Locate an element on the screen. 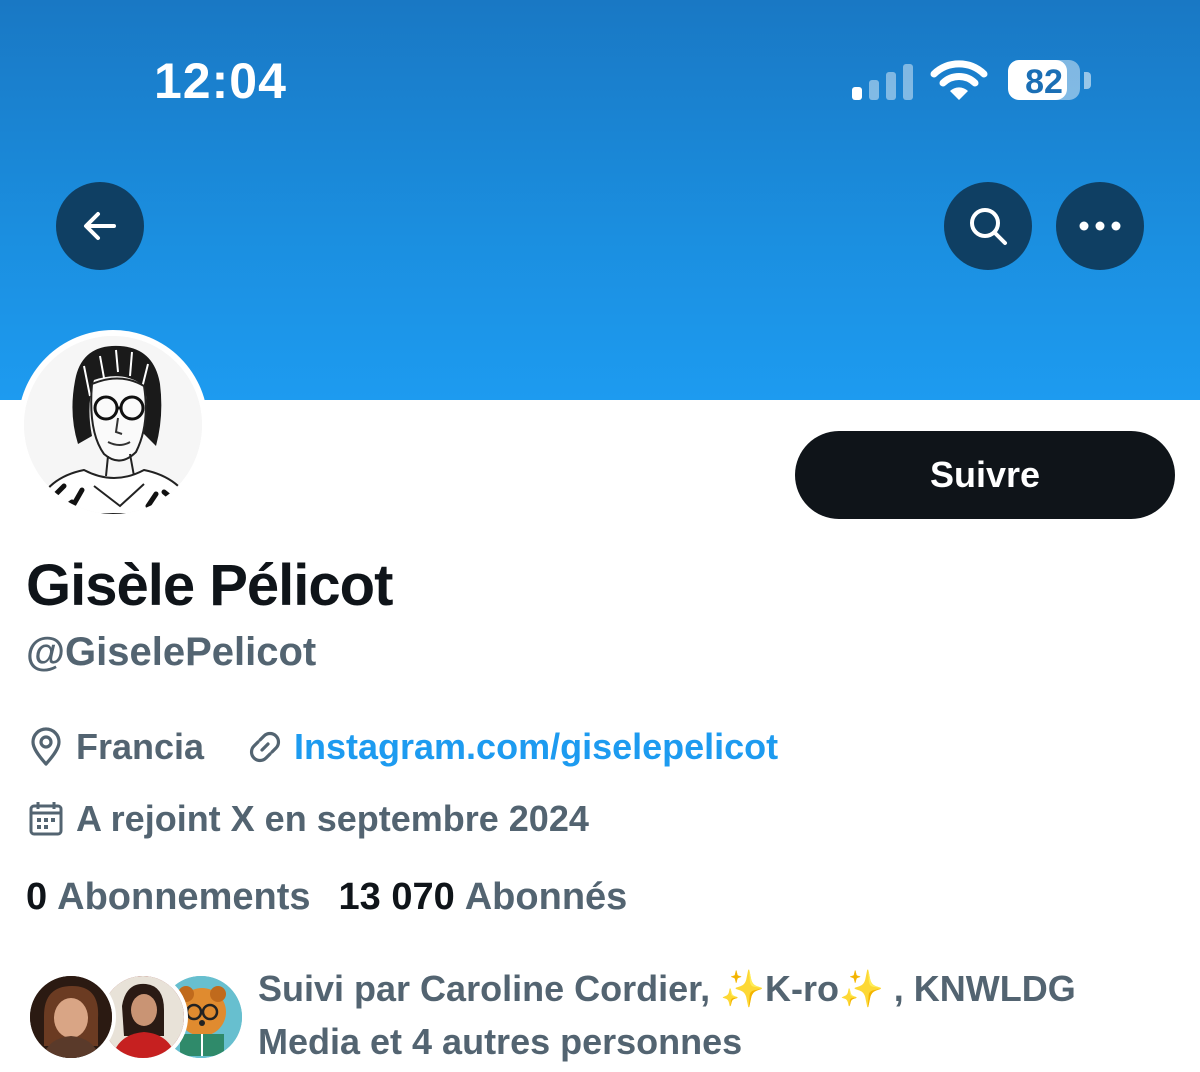  joined-item: A rejoint X en septembre 2024 is located at coordinates (308, 819).